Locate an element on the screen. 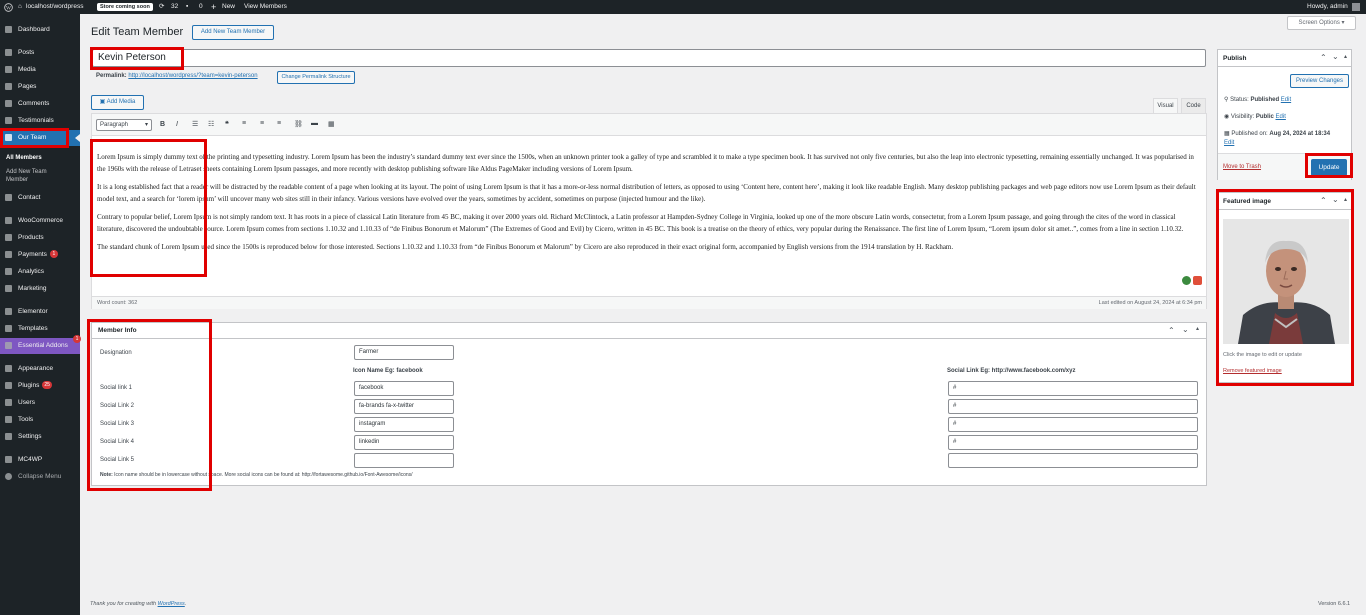  sidebar-item-products: Products is located at coordinates (40, 238).